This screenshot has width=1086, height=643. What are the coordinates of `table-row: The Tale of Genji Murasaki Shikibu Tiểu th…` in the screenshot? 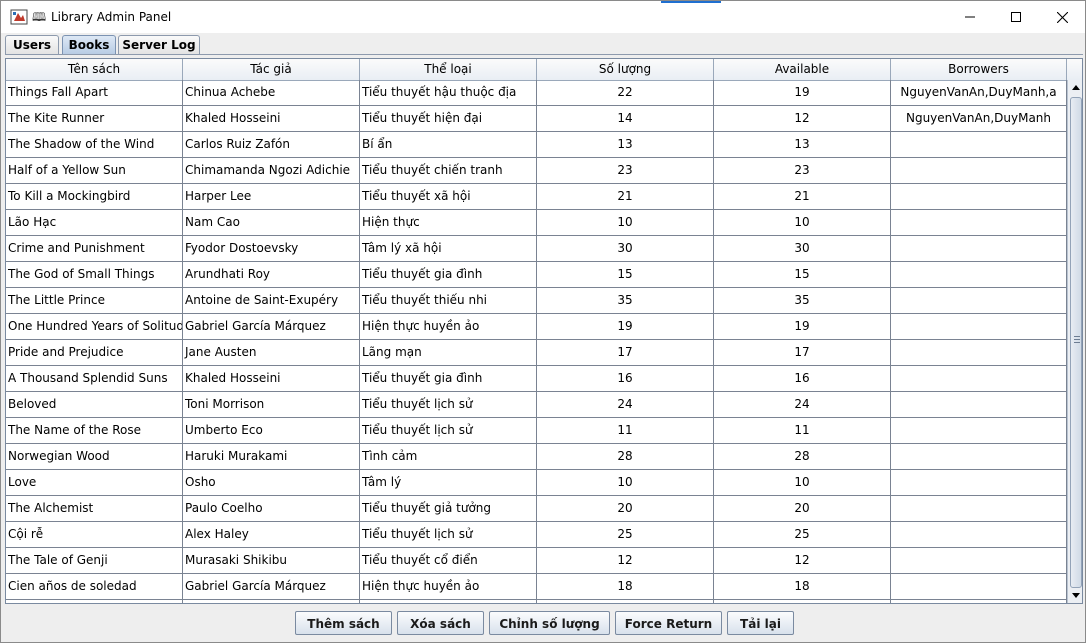 It's located at (536, 561).